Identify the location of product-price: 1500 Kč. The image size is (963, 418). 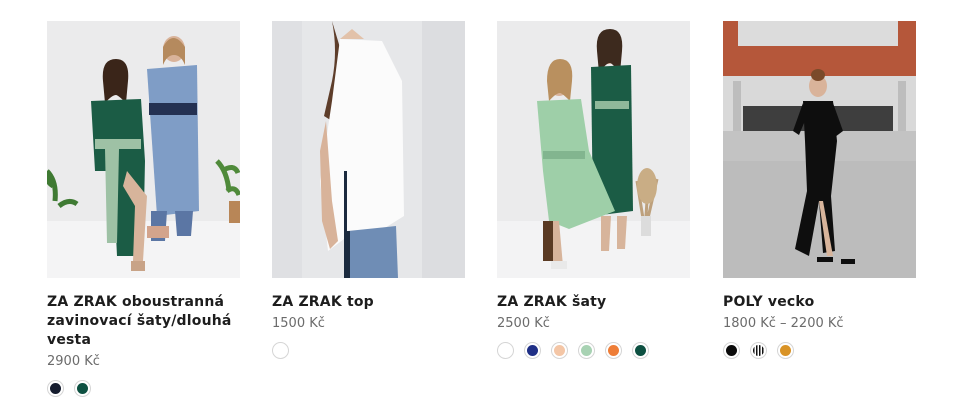
(298, 323).